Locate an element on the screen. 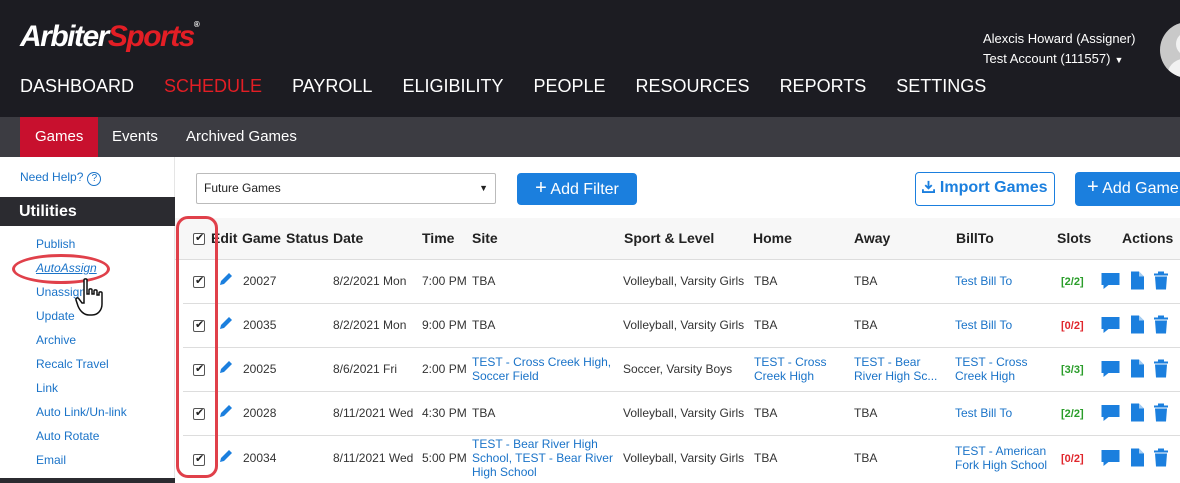  game-date: 8/2/2021 Mon is located at coordinates (370, 281).